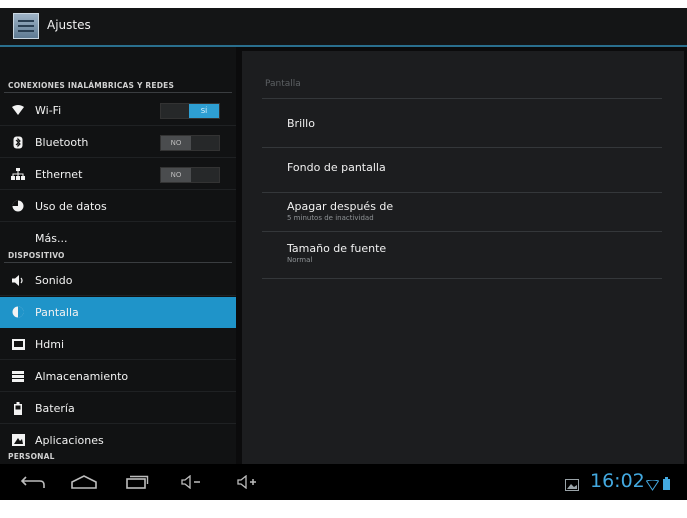 This screenshot has height=518, width=687. Describe the element at coordinates (176, 143) in the screenshot. I see `bluetooth-toggle-label: NO` at that location.